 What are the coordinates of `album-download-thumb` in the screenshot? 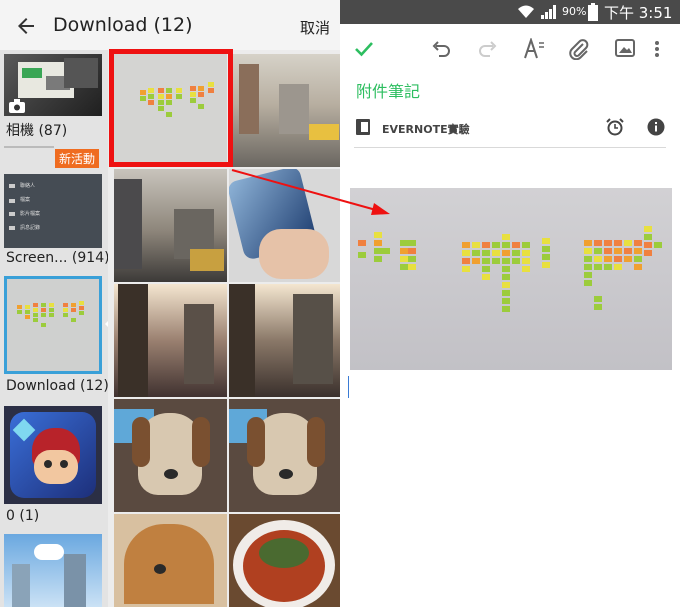 It's located at (53, 325).